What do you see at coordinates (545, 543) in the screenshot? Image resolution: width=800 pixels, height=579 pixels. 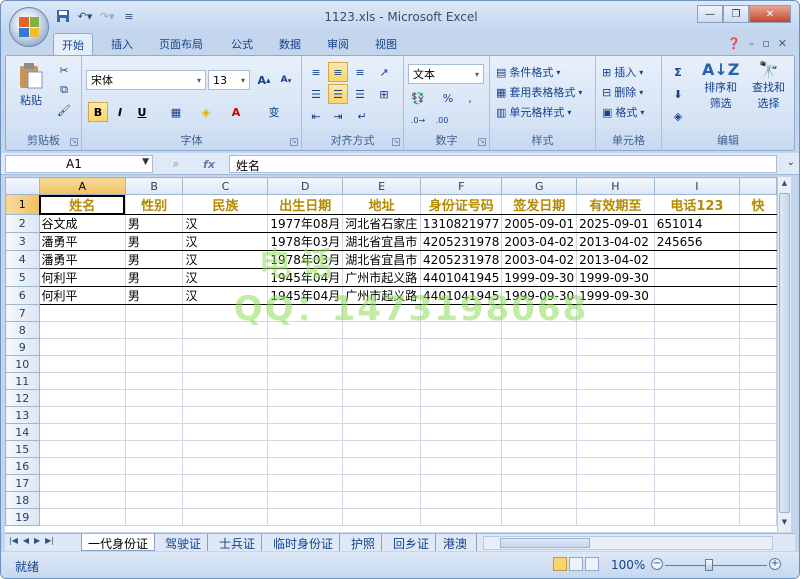 I see `horizontal-scroll-thumb` at bounding box center [545, 543].